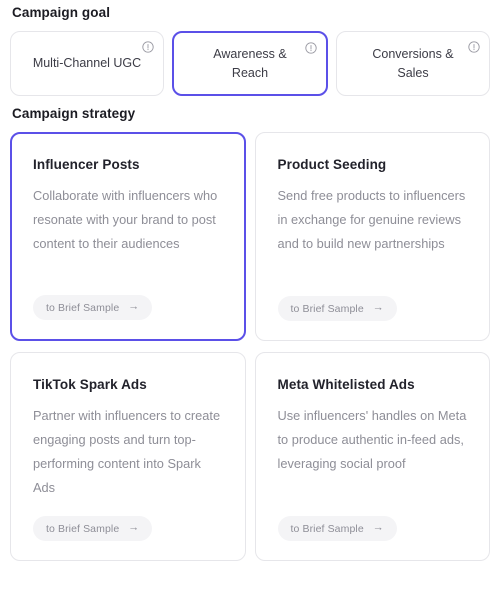 This screenshot has height=595, width=500. I want to click on strategy-card-title: TikTok Spark Ads, so click(90, 384).